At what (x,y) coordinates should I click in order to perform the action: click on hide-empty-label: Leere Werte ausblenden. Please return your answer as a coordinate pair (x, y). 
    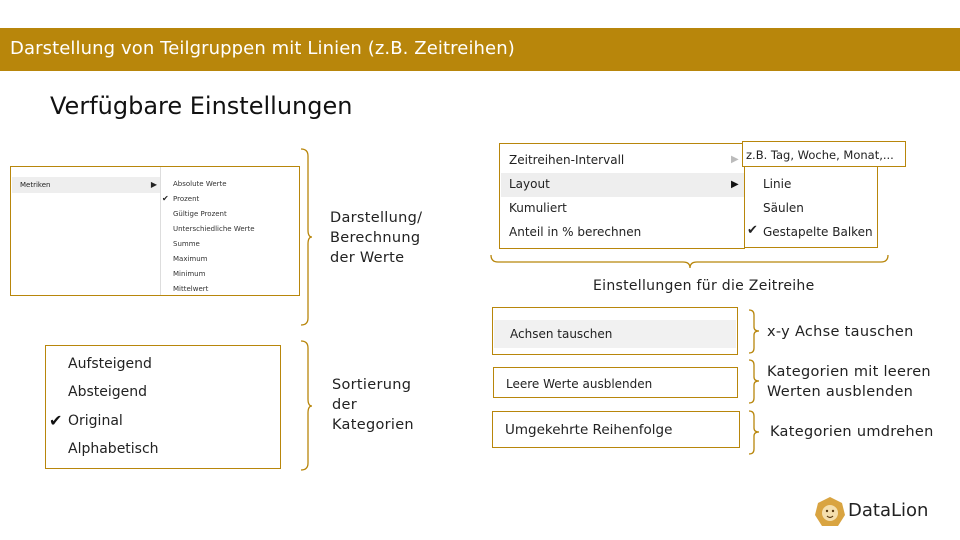
    Looking at the image, I should click on (579, 384).